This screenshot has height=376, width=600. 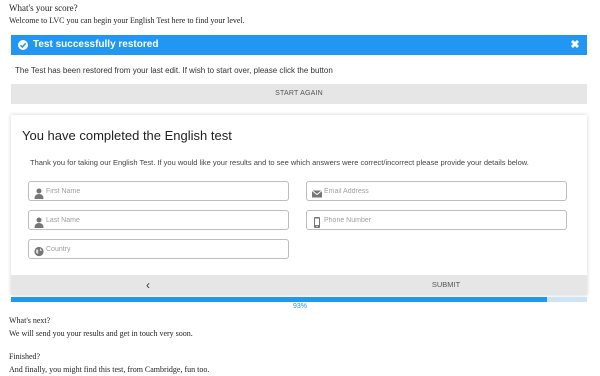 I want to click on phone-input, so click(x=441, y=220).